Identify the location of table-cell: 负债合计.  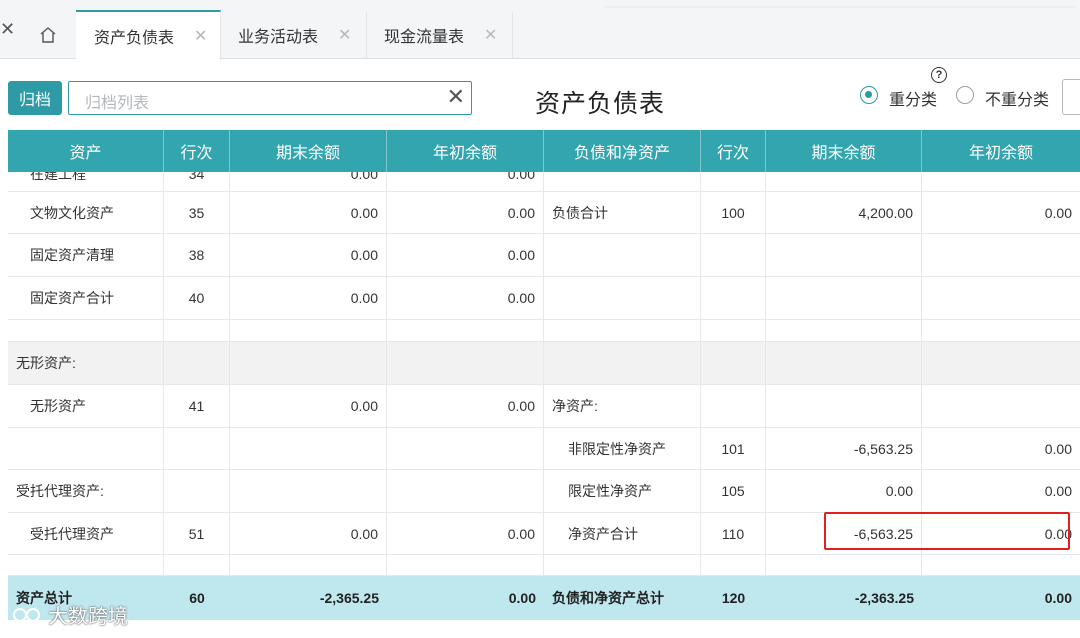
(622, 212).